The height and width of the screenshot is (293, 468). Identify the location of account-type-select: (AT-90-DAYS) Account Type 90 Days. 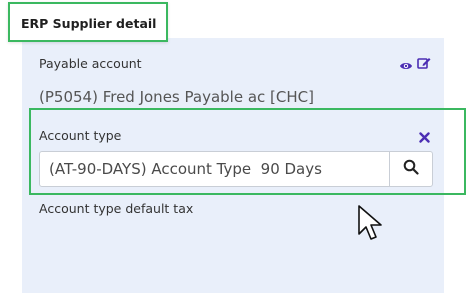
(236, 169).